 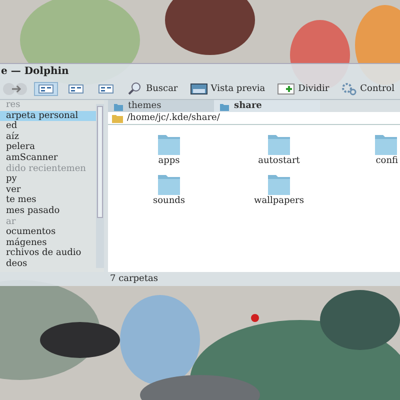 What do you see at coordinates (48, 200) in the screenshot?
I see `places-item: te mes` at bounding box center [48, 200].